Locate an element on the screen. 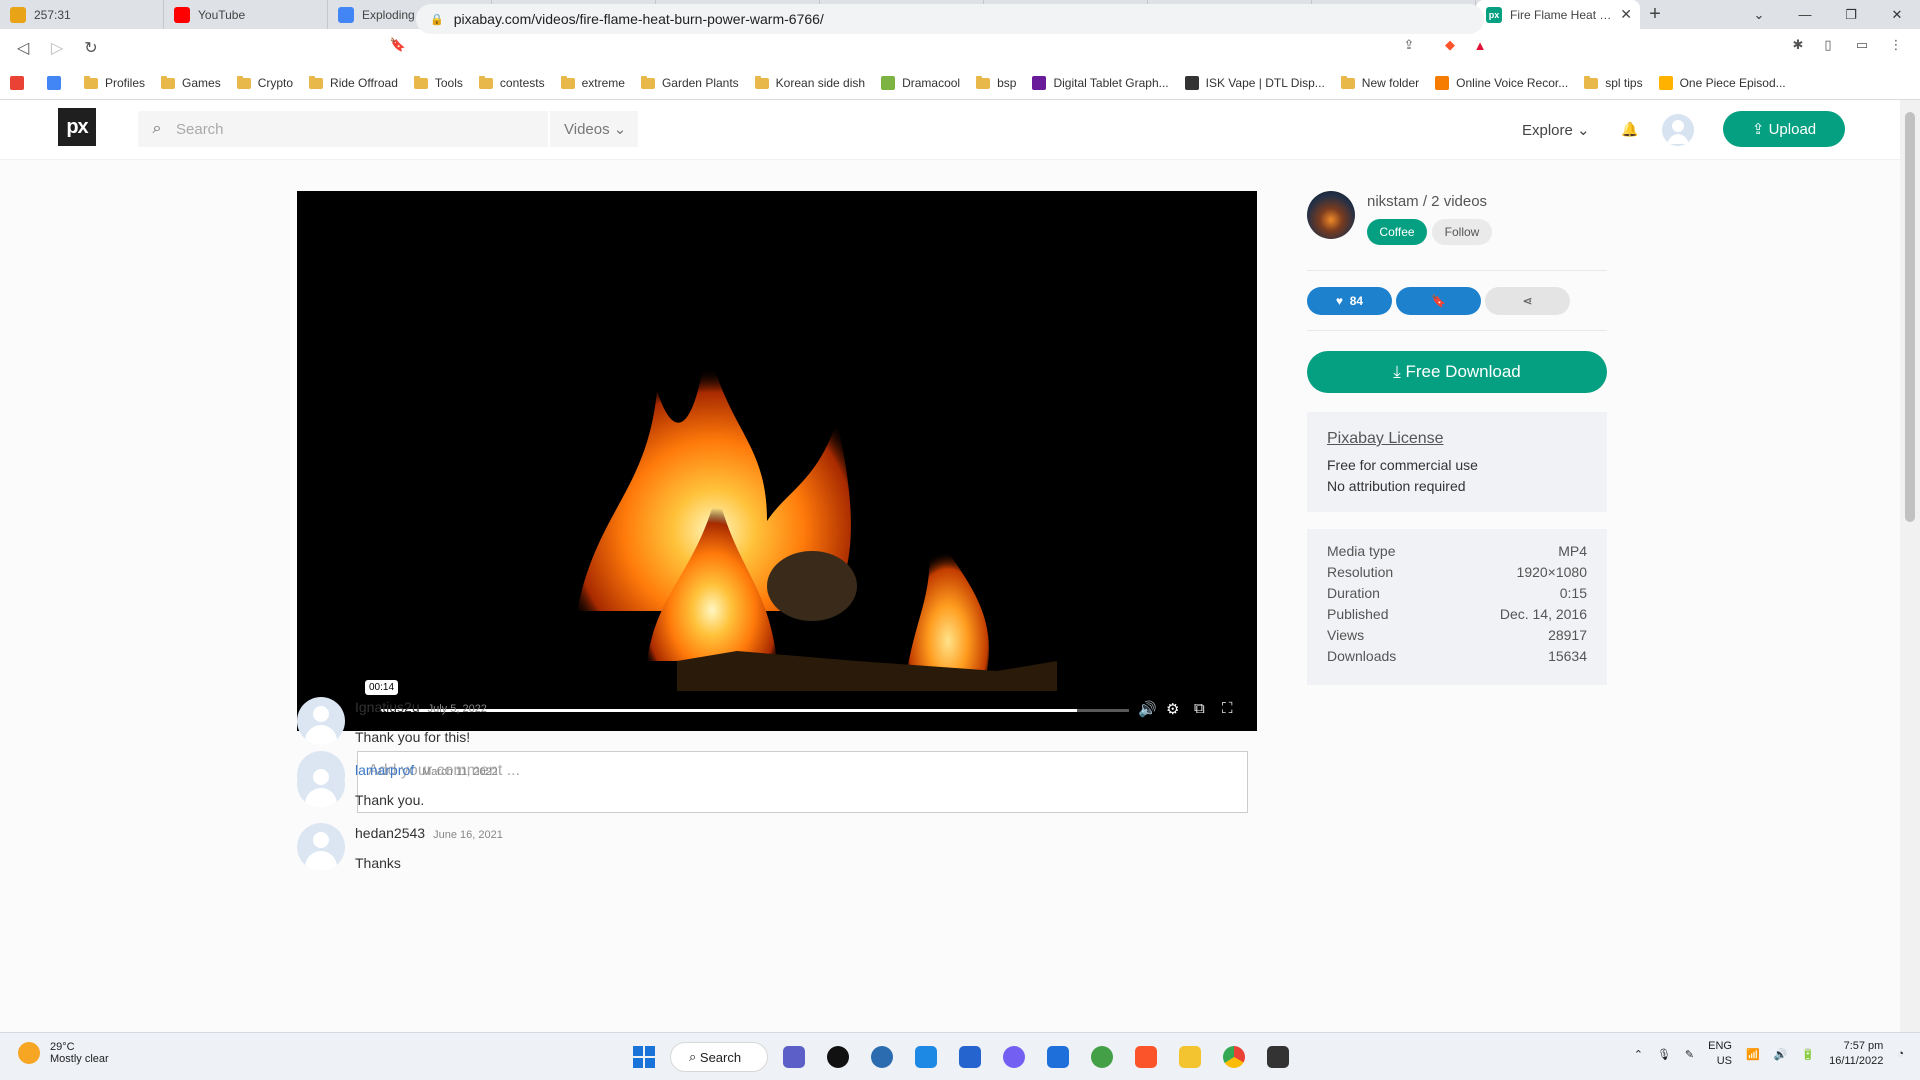 Image resolution: width=1920 pixels, height=1080 pixels. chevron-up-icon: ⌃ is located at coordinates (1638, 1054).